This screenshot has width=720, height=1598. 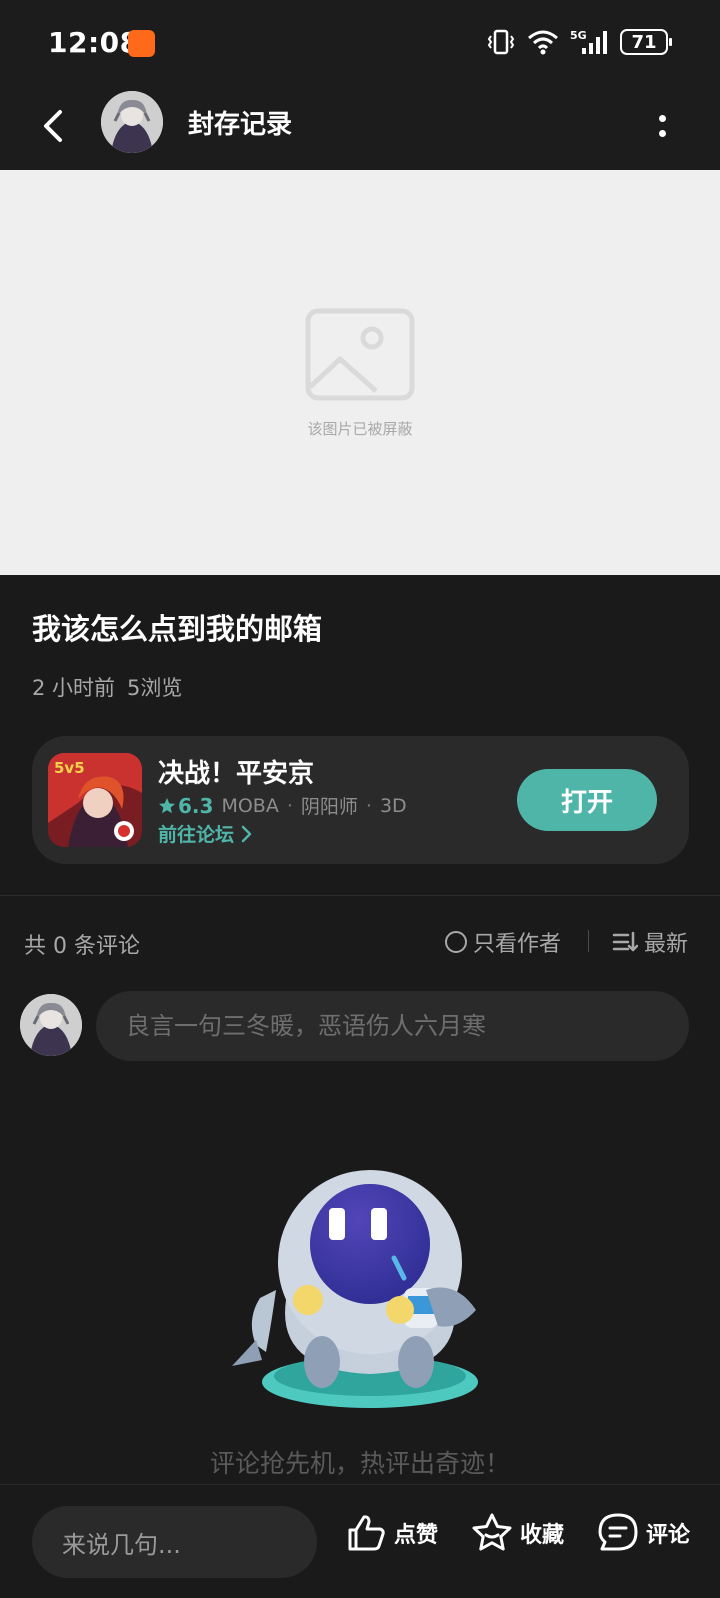 I want to click on post-title: 我该怎么点到我的邮箱, so click(x=177, y=629).